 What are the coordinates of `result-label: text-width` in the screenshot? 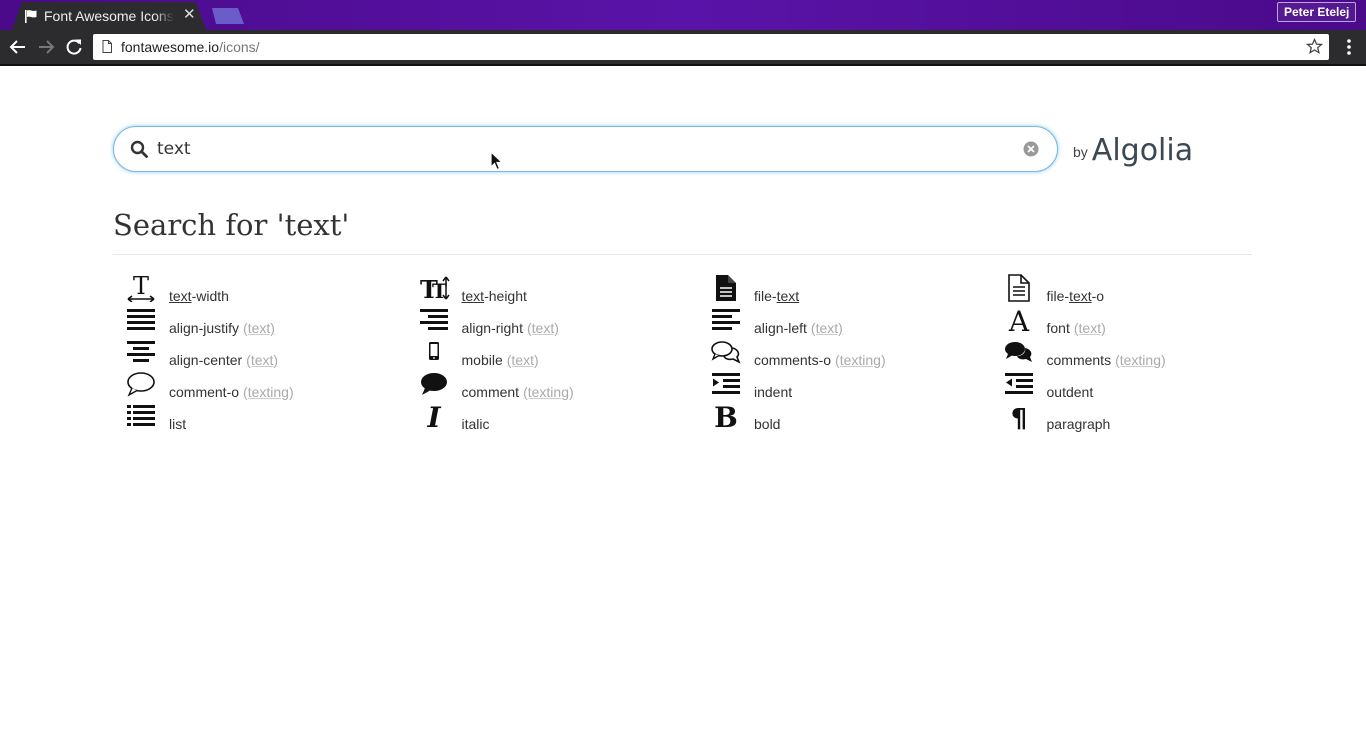 It's located at (199, 296).